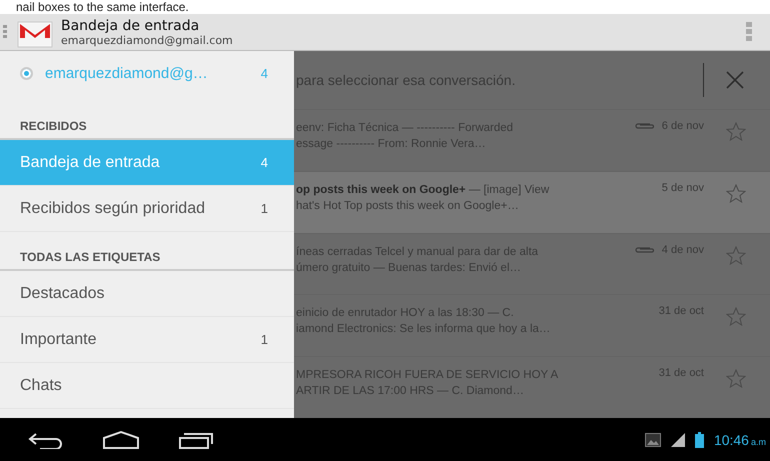  Describe the element at coordinates (121, 440) in the screenshot. I see `home-icon` at that location.